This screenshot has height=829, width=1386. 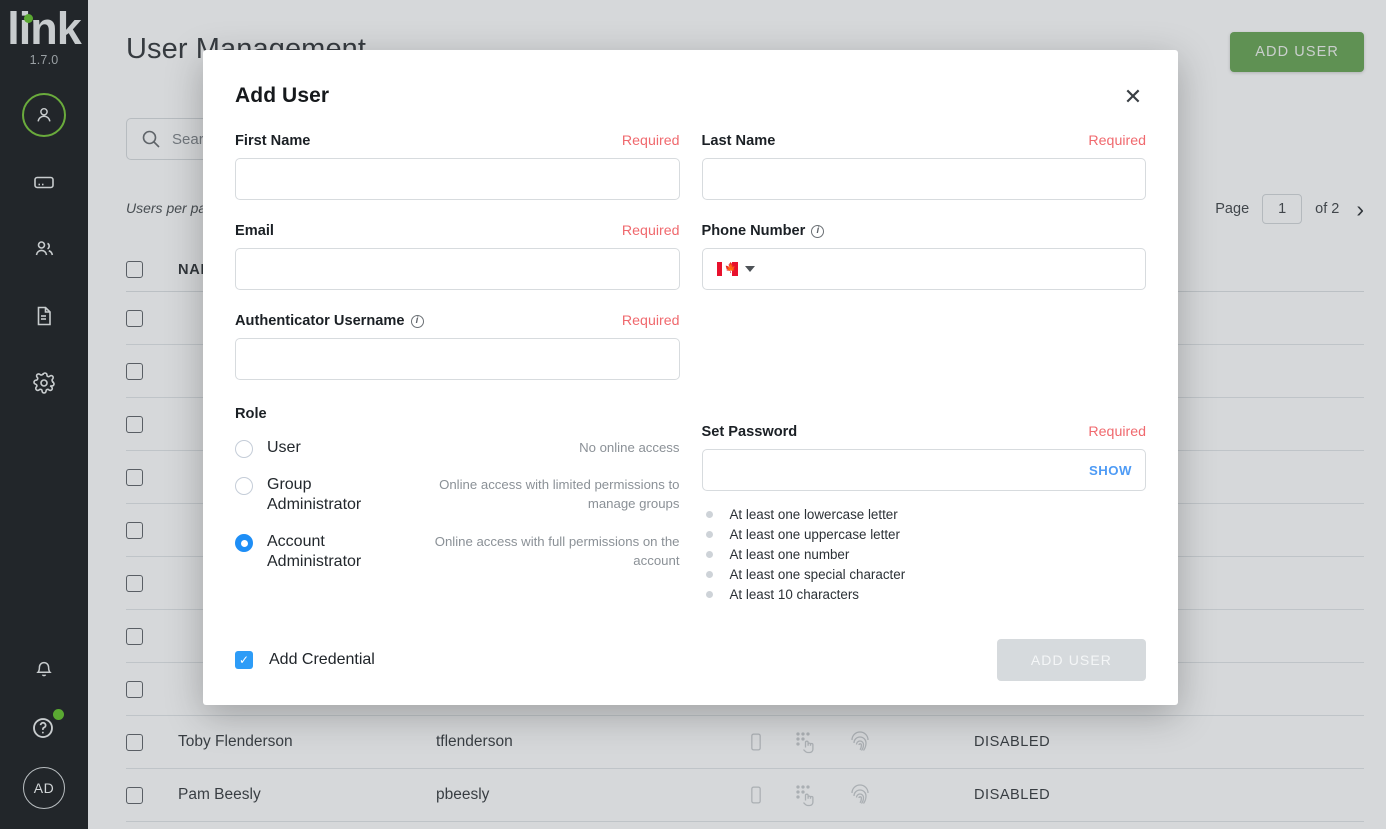 What do you see at coordinates (1110, 470) in the screenshot?
I see `show-password-button: SHOW` at bounding box center [1110, 470].